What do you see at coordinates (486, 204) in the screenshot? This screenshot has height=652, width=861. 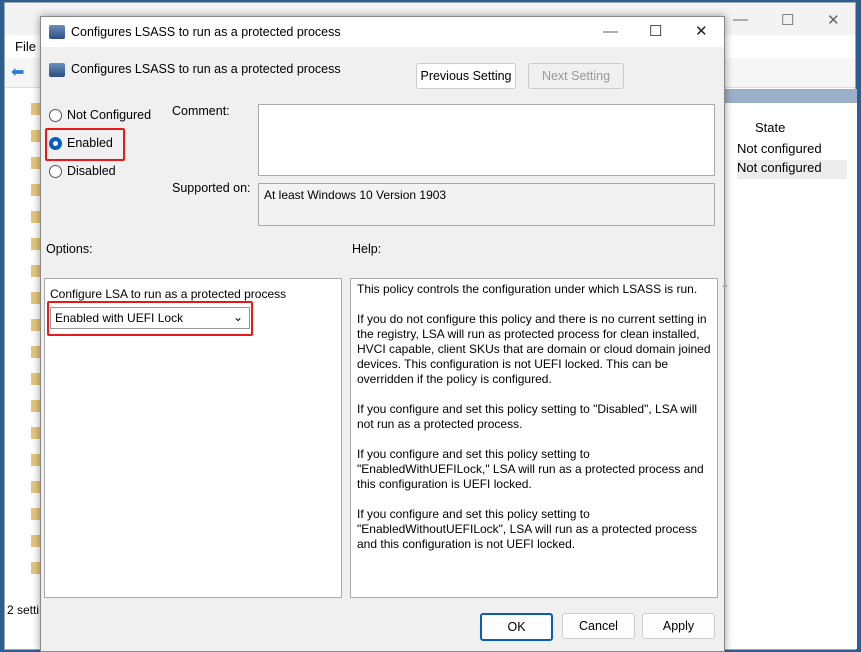 I see `supported-on-value: At least Windows 10 Version 1903` at bounding box center [486, 204].